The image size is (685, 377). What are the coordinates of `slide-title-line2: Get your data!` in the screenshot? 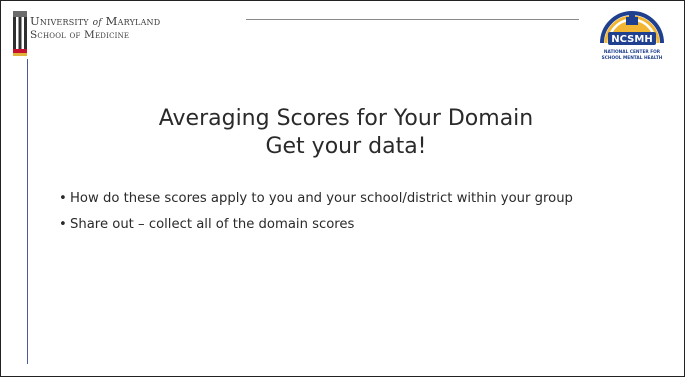 It's located at (346, 146).